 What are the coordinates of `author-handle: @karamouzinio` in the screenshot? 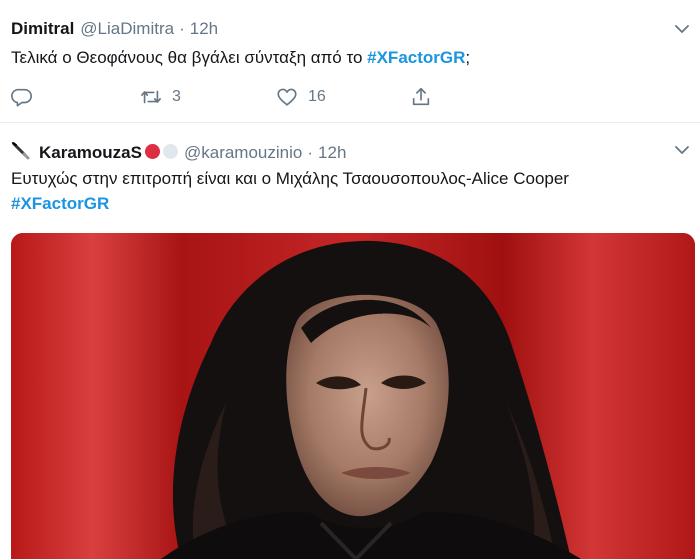 It's located at (243, 153).